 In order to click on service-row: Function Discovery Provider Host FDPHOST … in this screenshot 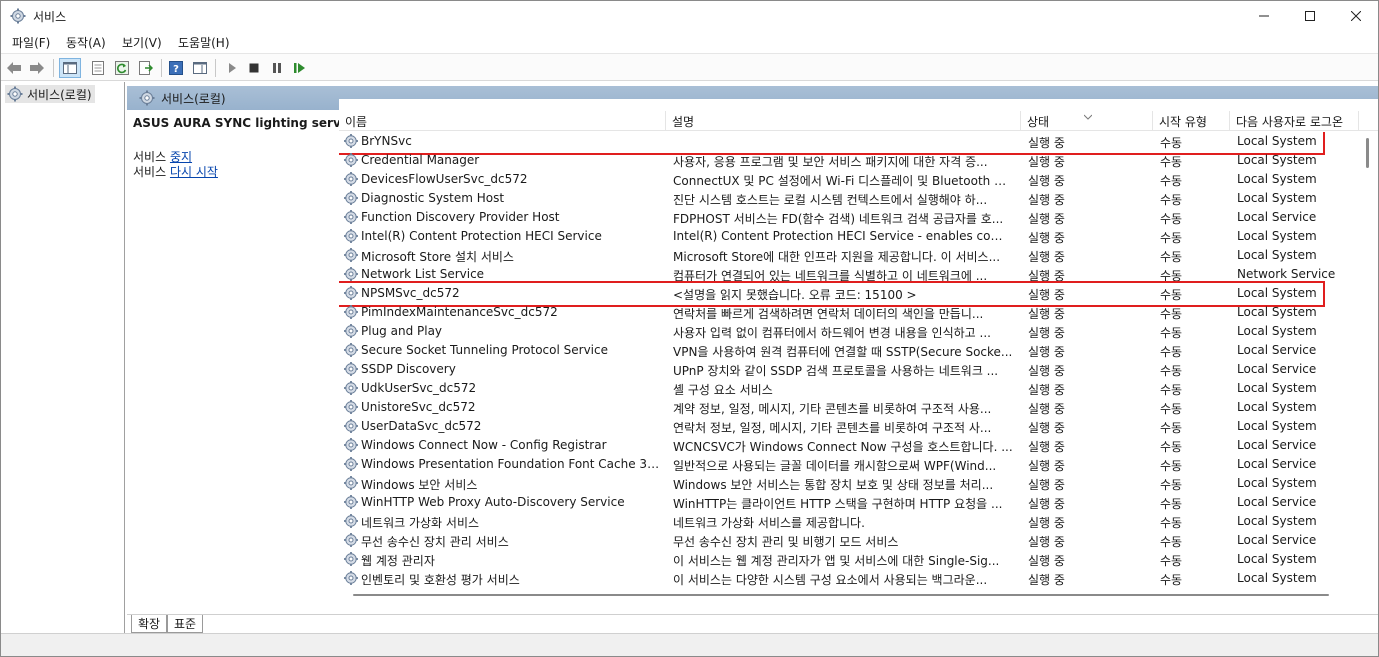, I will do `click(849, 217)`.